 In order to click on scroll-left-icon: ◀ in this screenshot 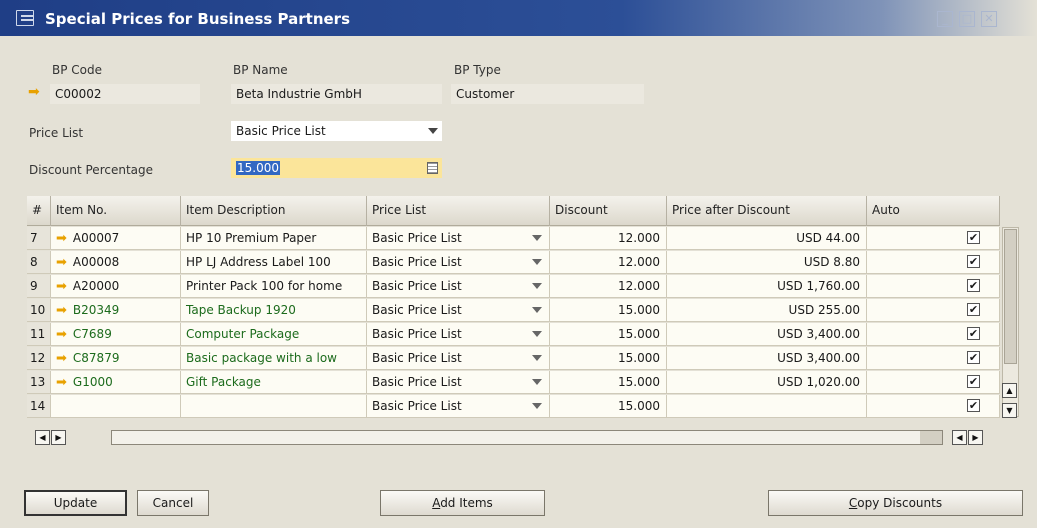, I will do `click(42, 437)`.